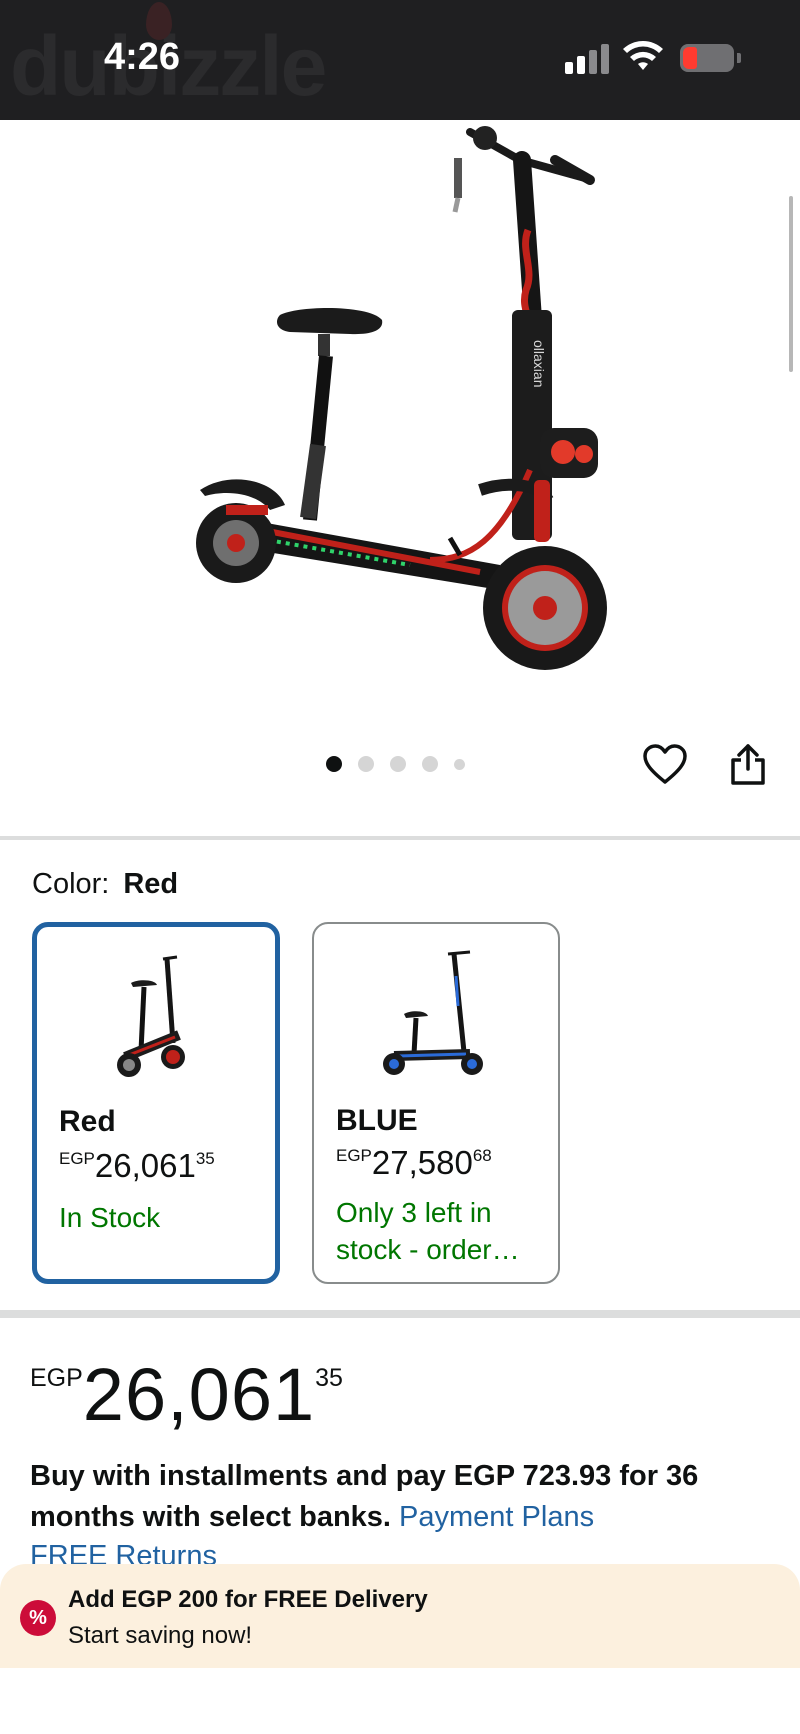 Image resolution: width=800 pixels, height=1734 pixels. Describe the element at coordinates (248, 1599) in the screenshot. I see `promo-title: Add EGP 200 for FREE Delivery` at that location.